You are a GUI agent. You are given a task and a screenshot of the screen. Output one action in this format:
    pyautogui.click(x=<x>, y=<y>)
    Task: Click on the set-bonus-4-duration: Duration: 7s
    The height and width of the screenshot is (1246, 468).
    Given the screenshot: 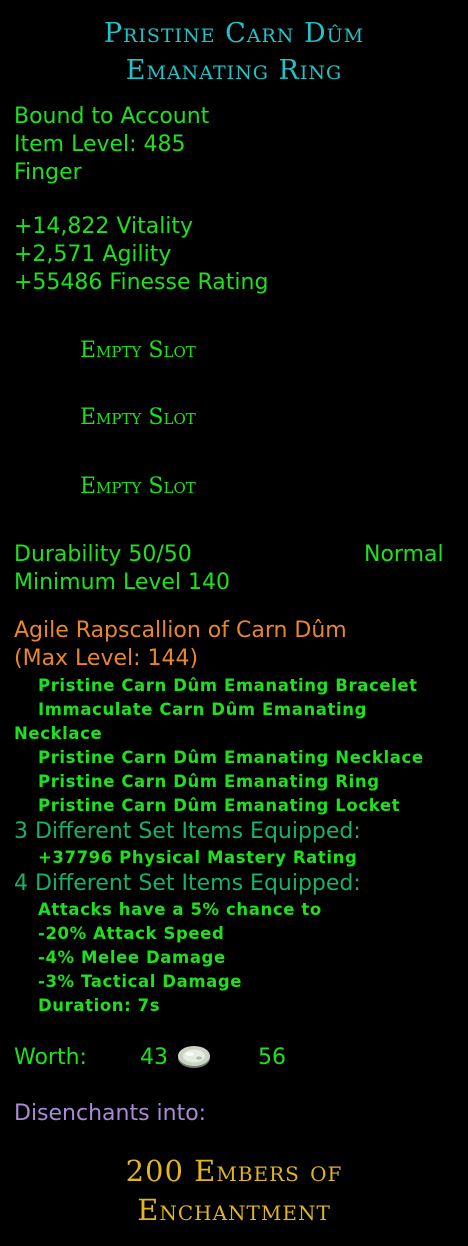 What is the action you would take?
    pyautogui.click(x=99, y=1005)
    